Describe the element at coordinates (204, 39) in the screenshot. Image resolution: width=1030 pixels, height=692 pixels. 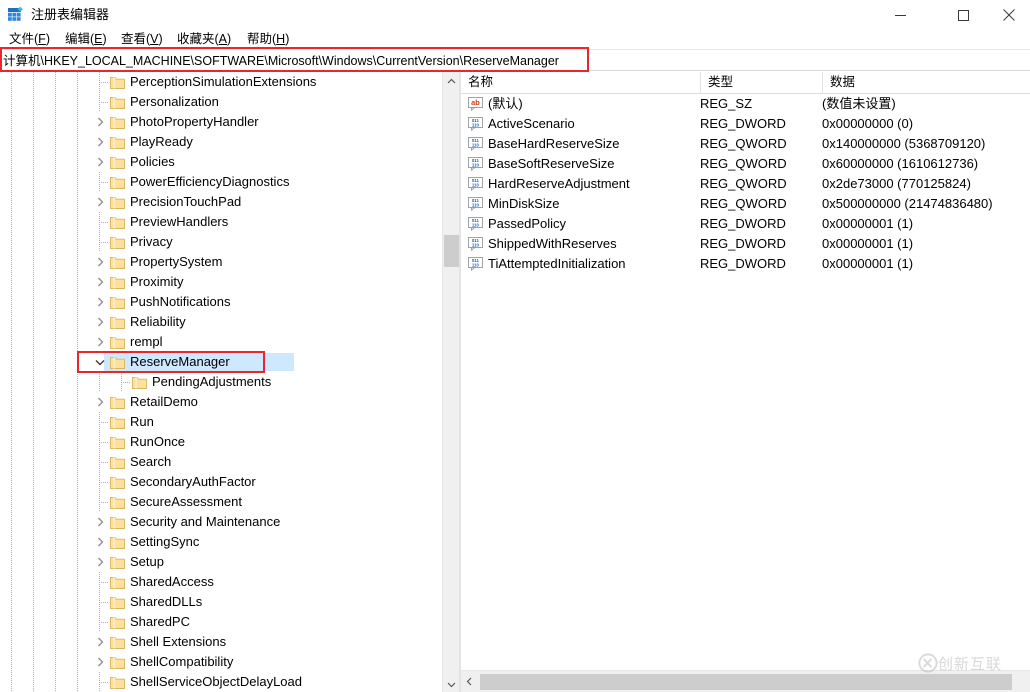
I see `menu-item-4: 收藏夹(A)` at that location.